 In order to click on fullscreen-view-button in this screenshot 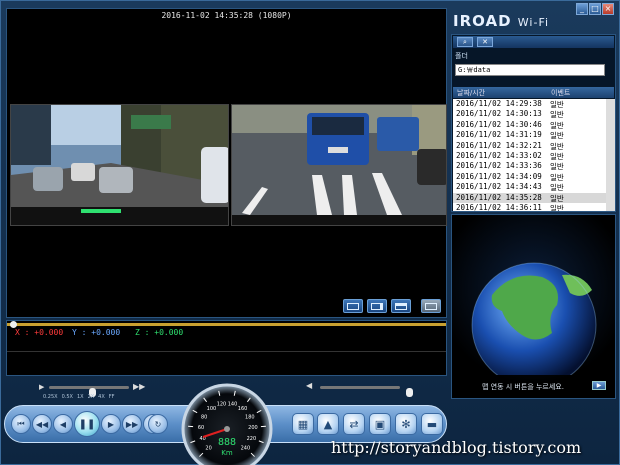, I will do `click(431, 306)`.